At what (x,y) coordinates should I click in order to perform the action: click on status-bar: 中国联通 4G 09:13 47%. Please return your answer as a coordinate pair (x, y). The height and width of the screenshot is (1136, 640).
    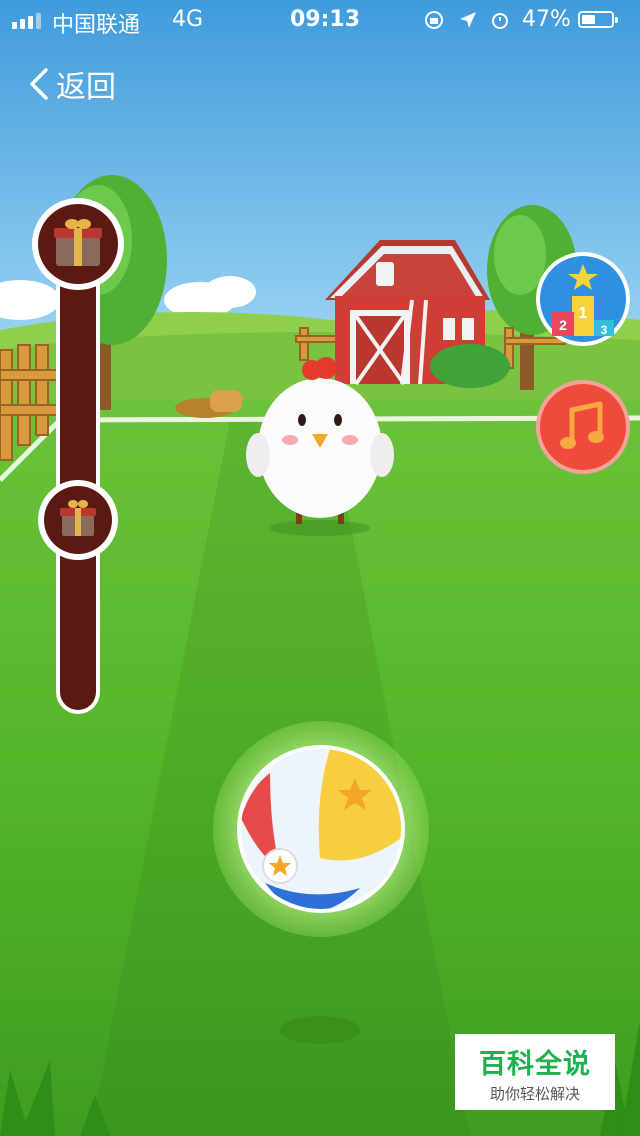
    Looking at the image, I should click on (320, 20).